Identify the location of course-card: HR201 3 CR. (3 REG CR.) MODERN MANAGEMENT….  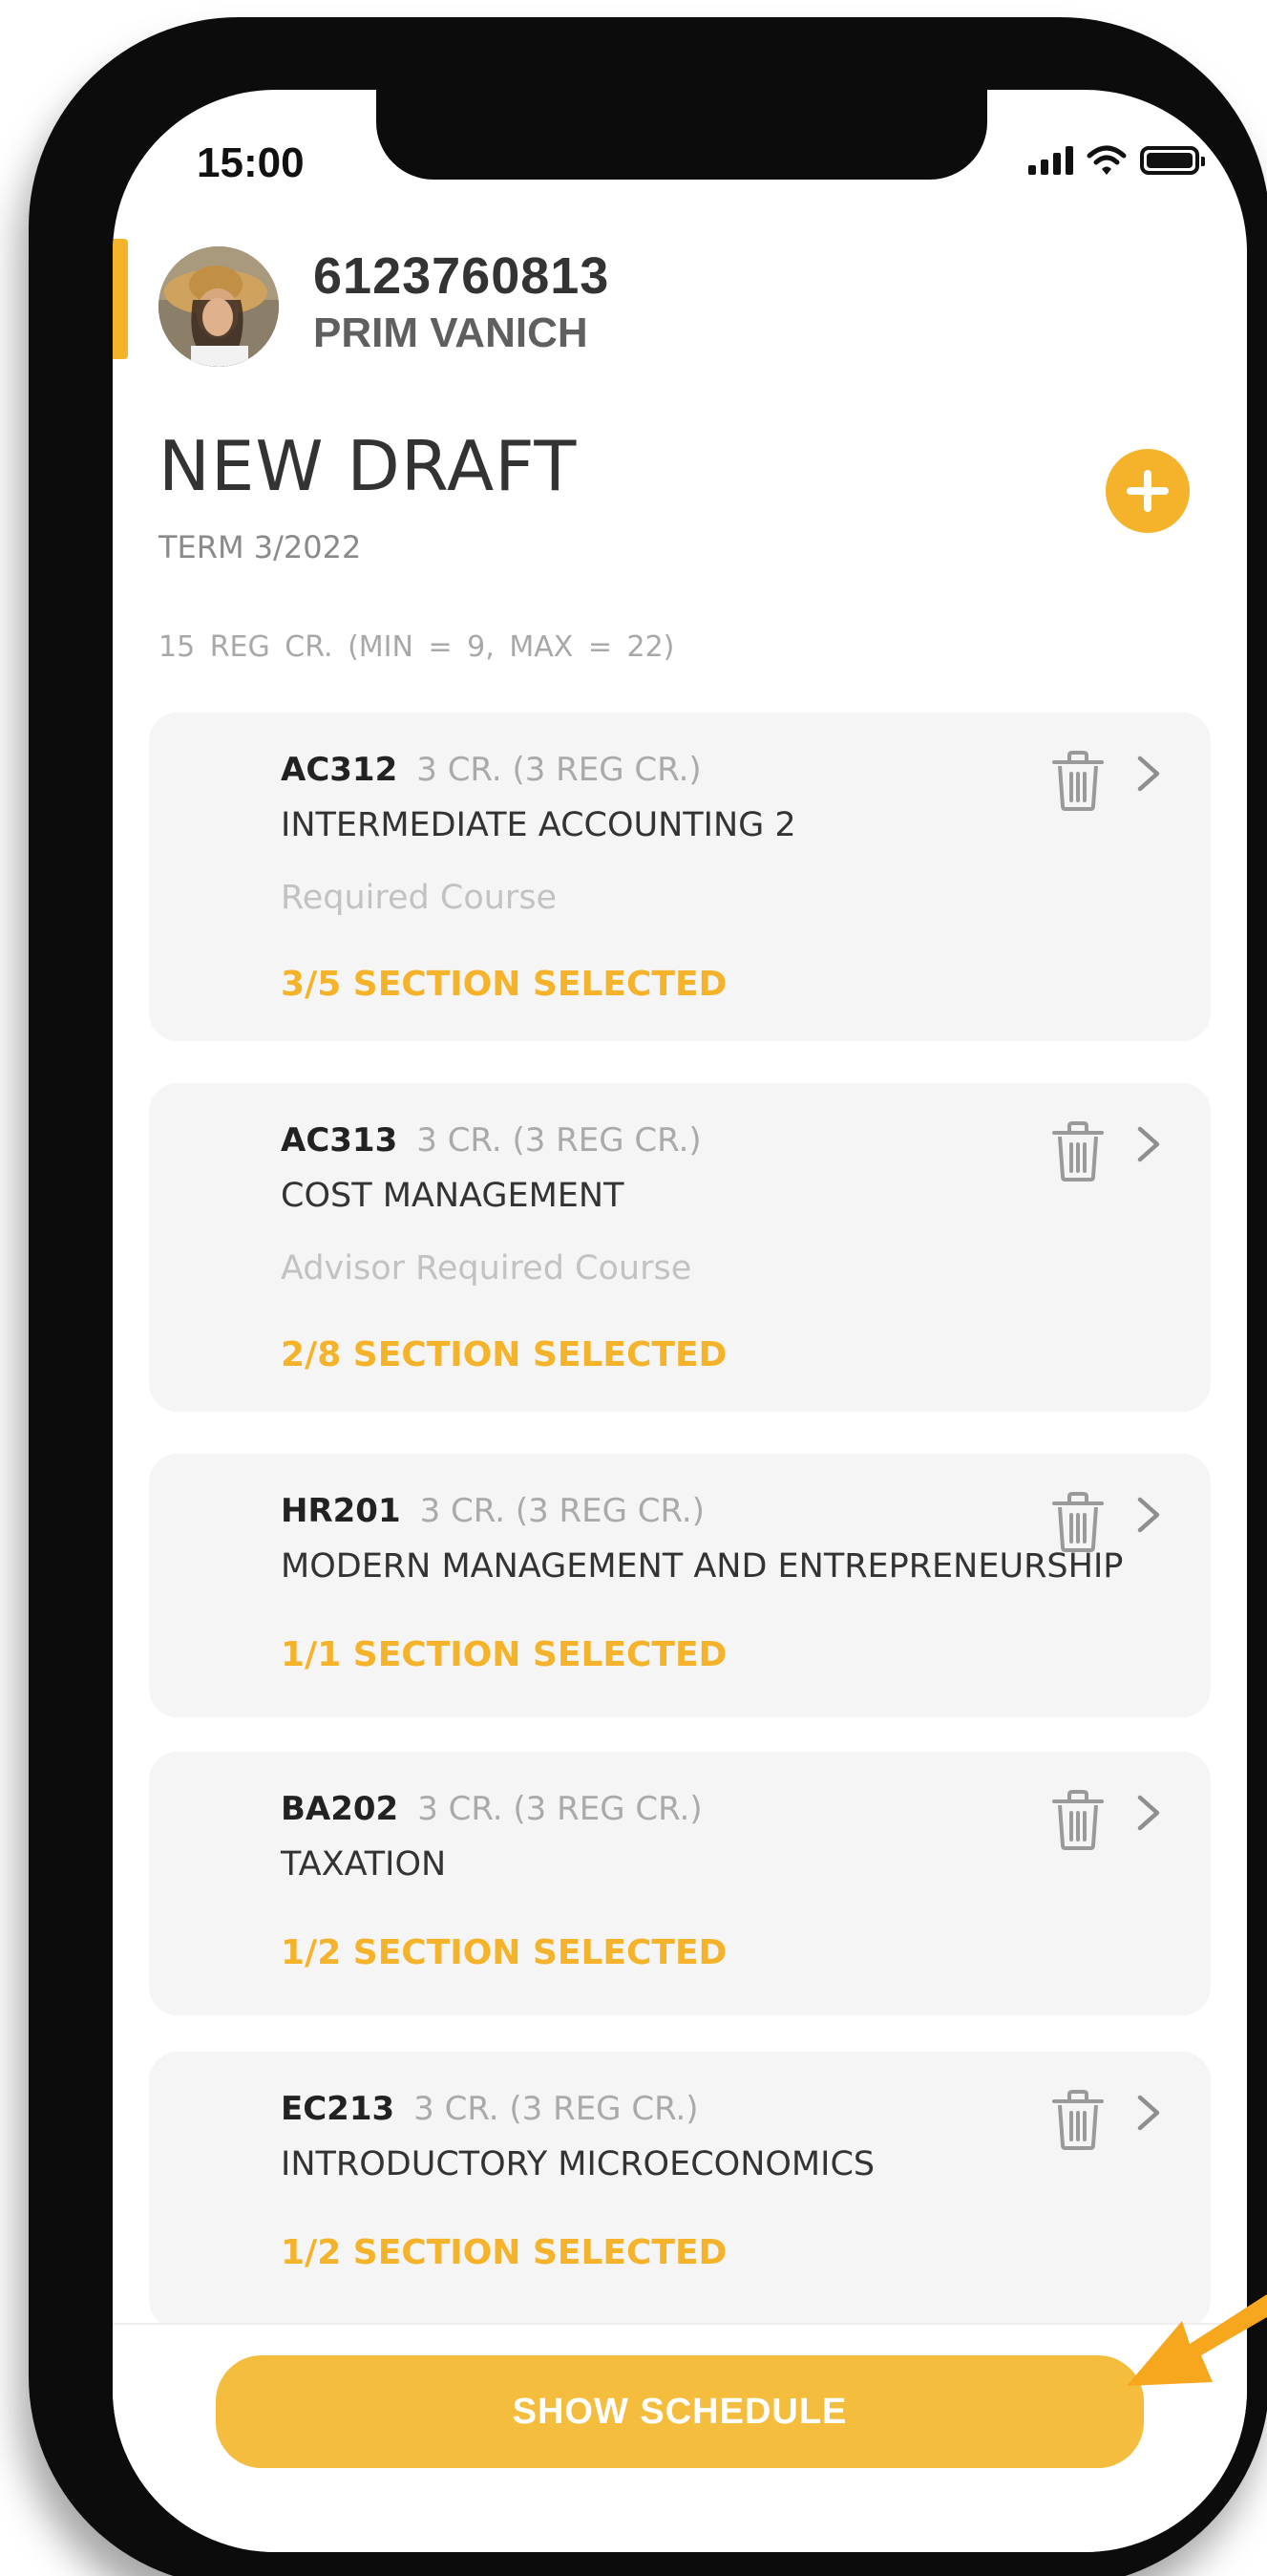
(680, 1585).